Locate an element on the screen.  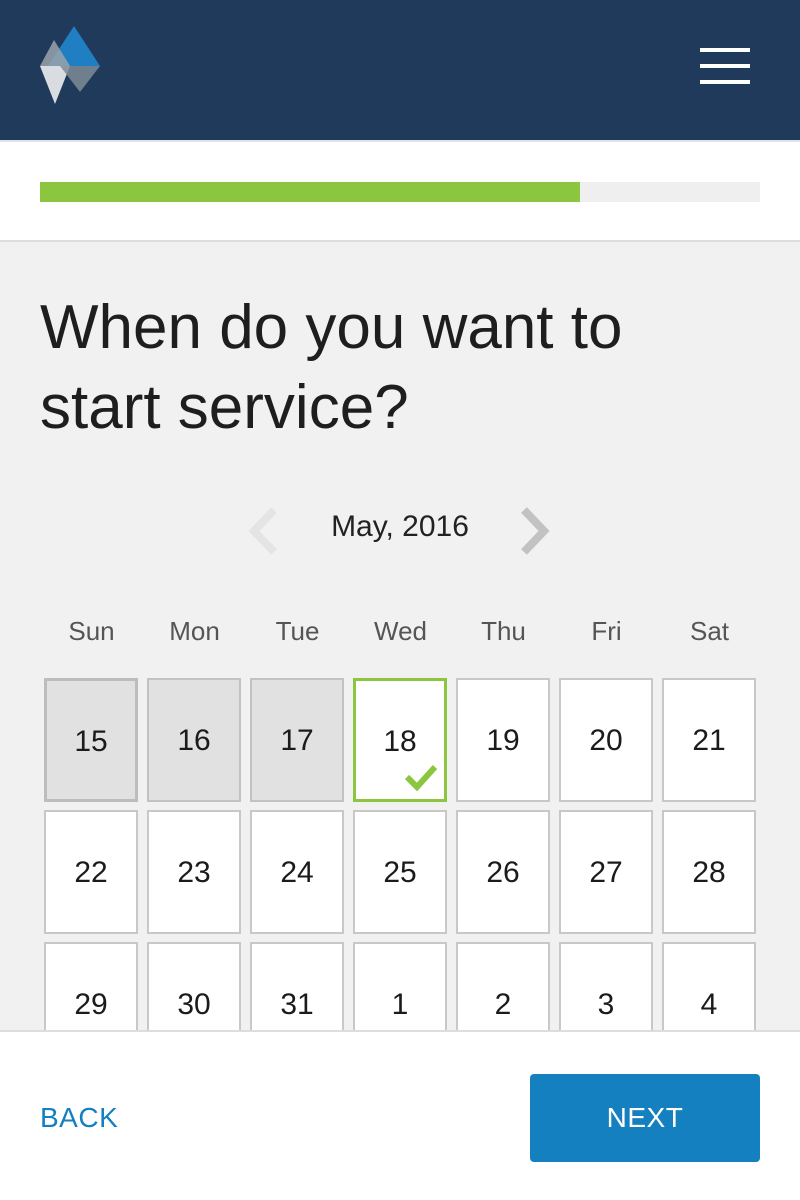
calendar-day-number: 16 is located at coordinates (194, 740).